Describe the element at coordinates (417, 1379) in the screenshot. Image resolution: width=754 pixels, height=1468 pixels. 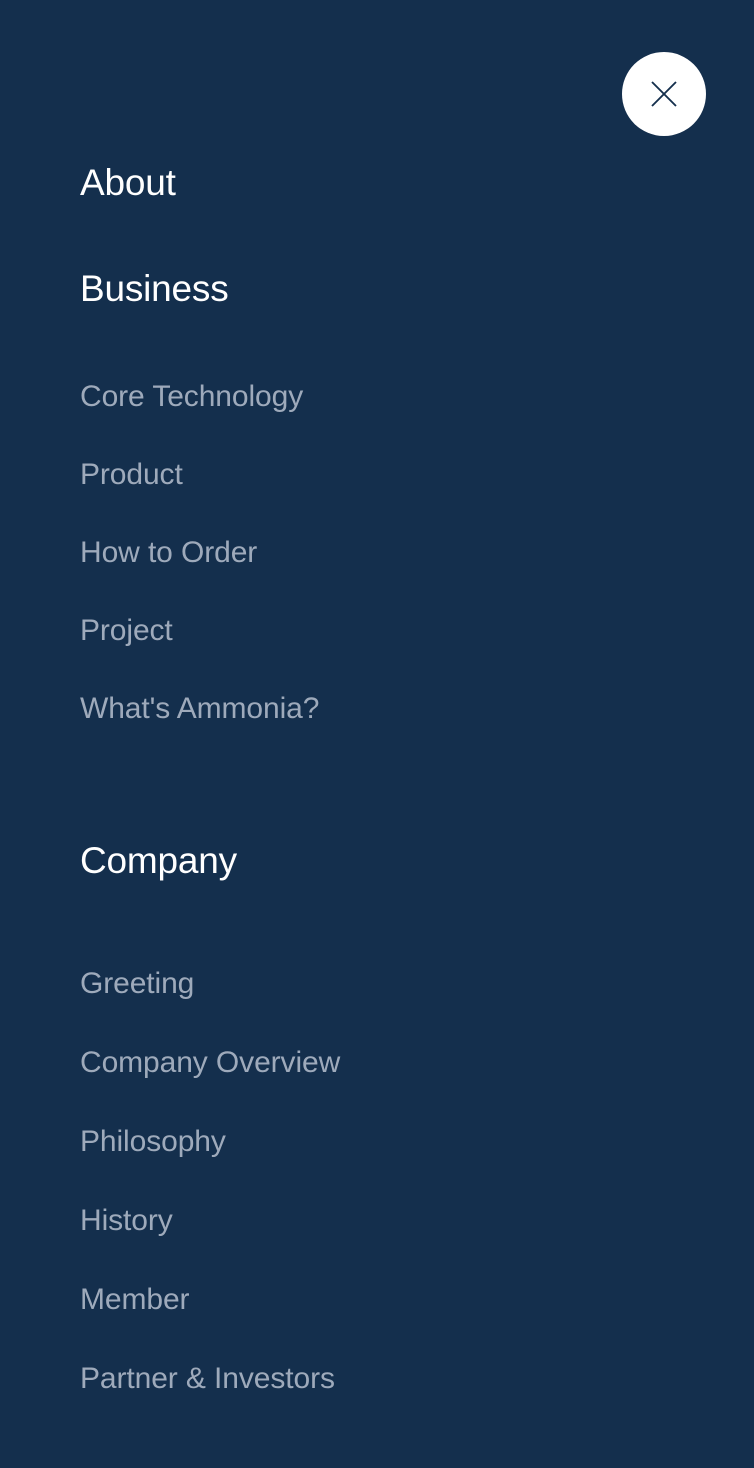
I see `nav-item-partner-investors: Partner & Investors` at that location.